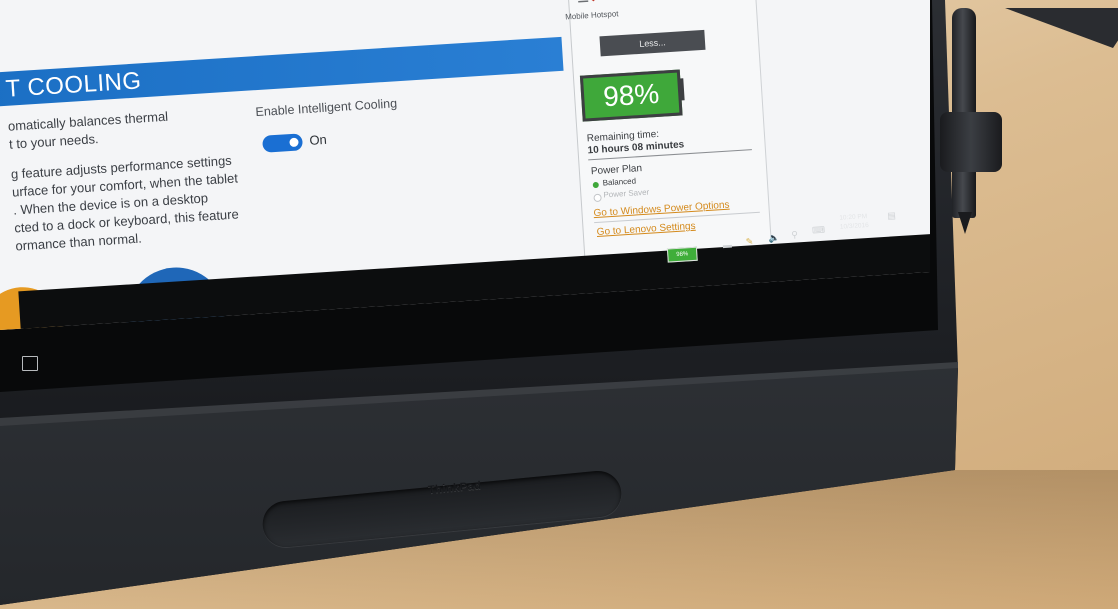 Image resolution: width=1118 pixels, height=609 pixels. I want to click on speaker-muted-icon: 🔈, so click(774, 239).